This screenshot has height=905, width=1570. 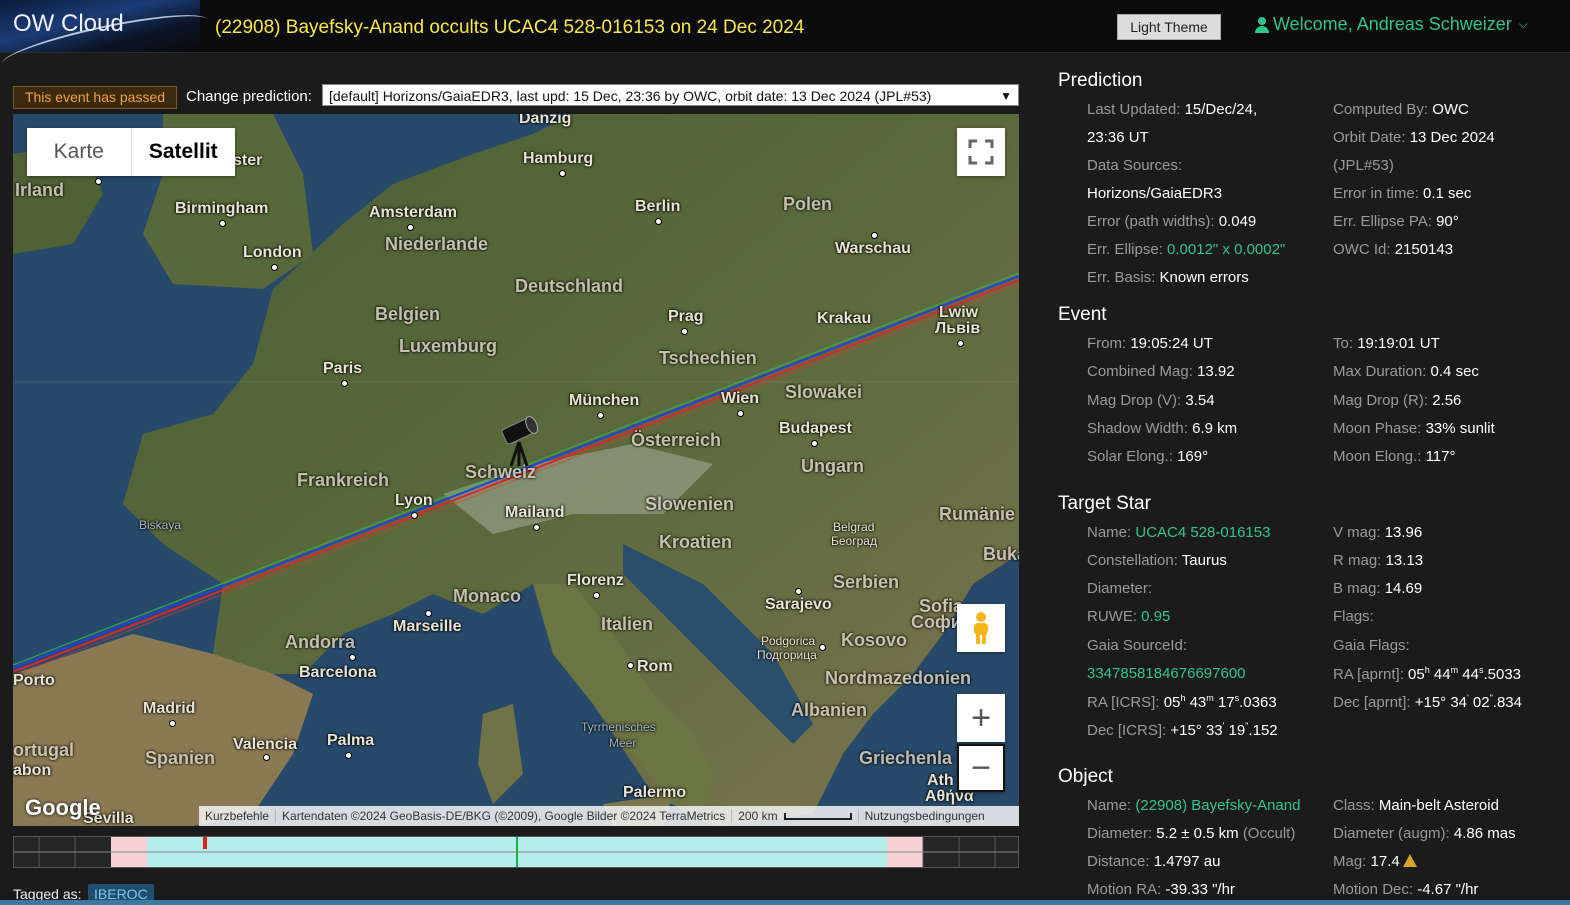 What do you see at coordinates (248, 160) in the screenshot?
I see `map-label: ster` at bounding box center [248, 160].